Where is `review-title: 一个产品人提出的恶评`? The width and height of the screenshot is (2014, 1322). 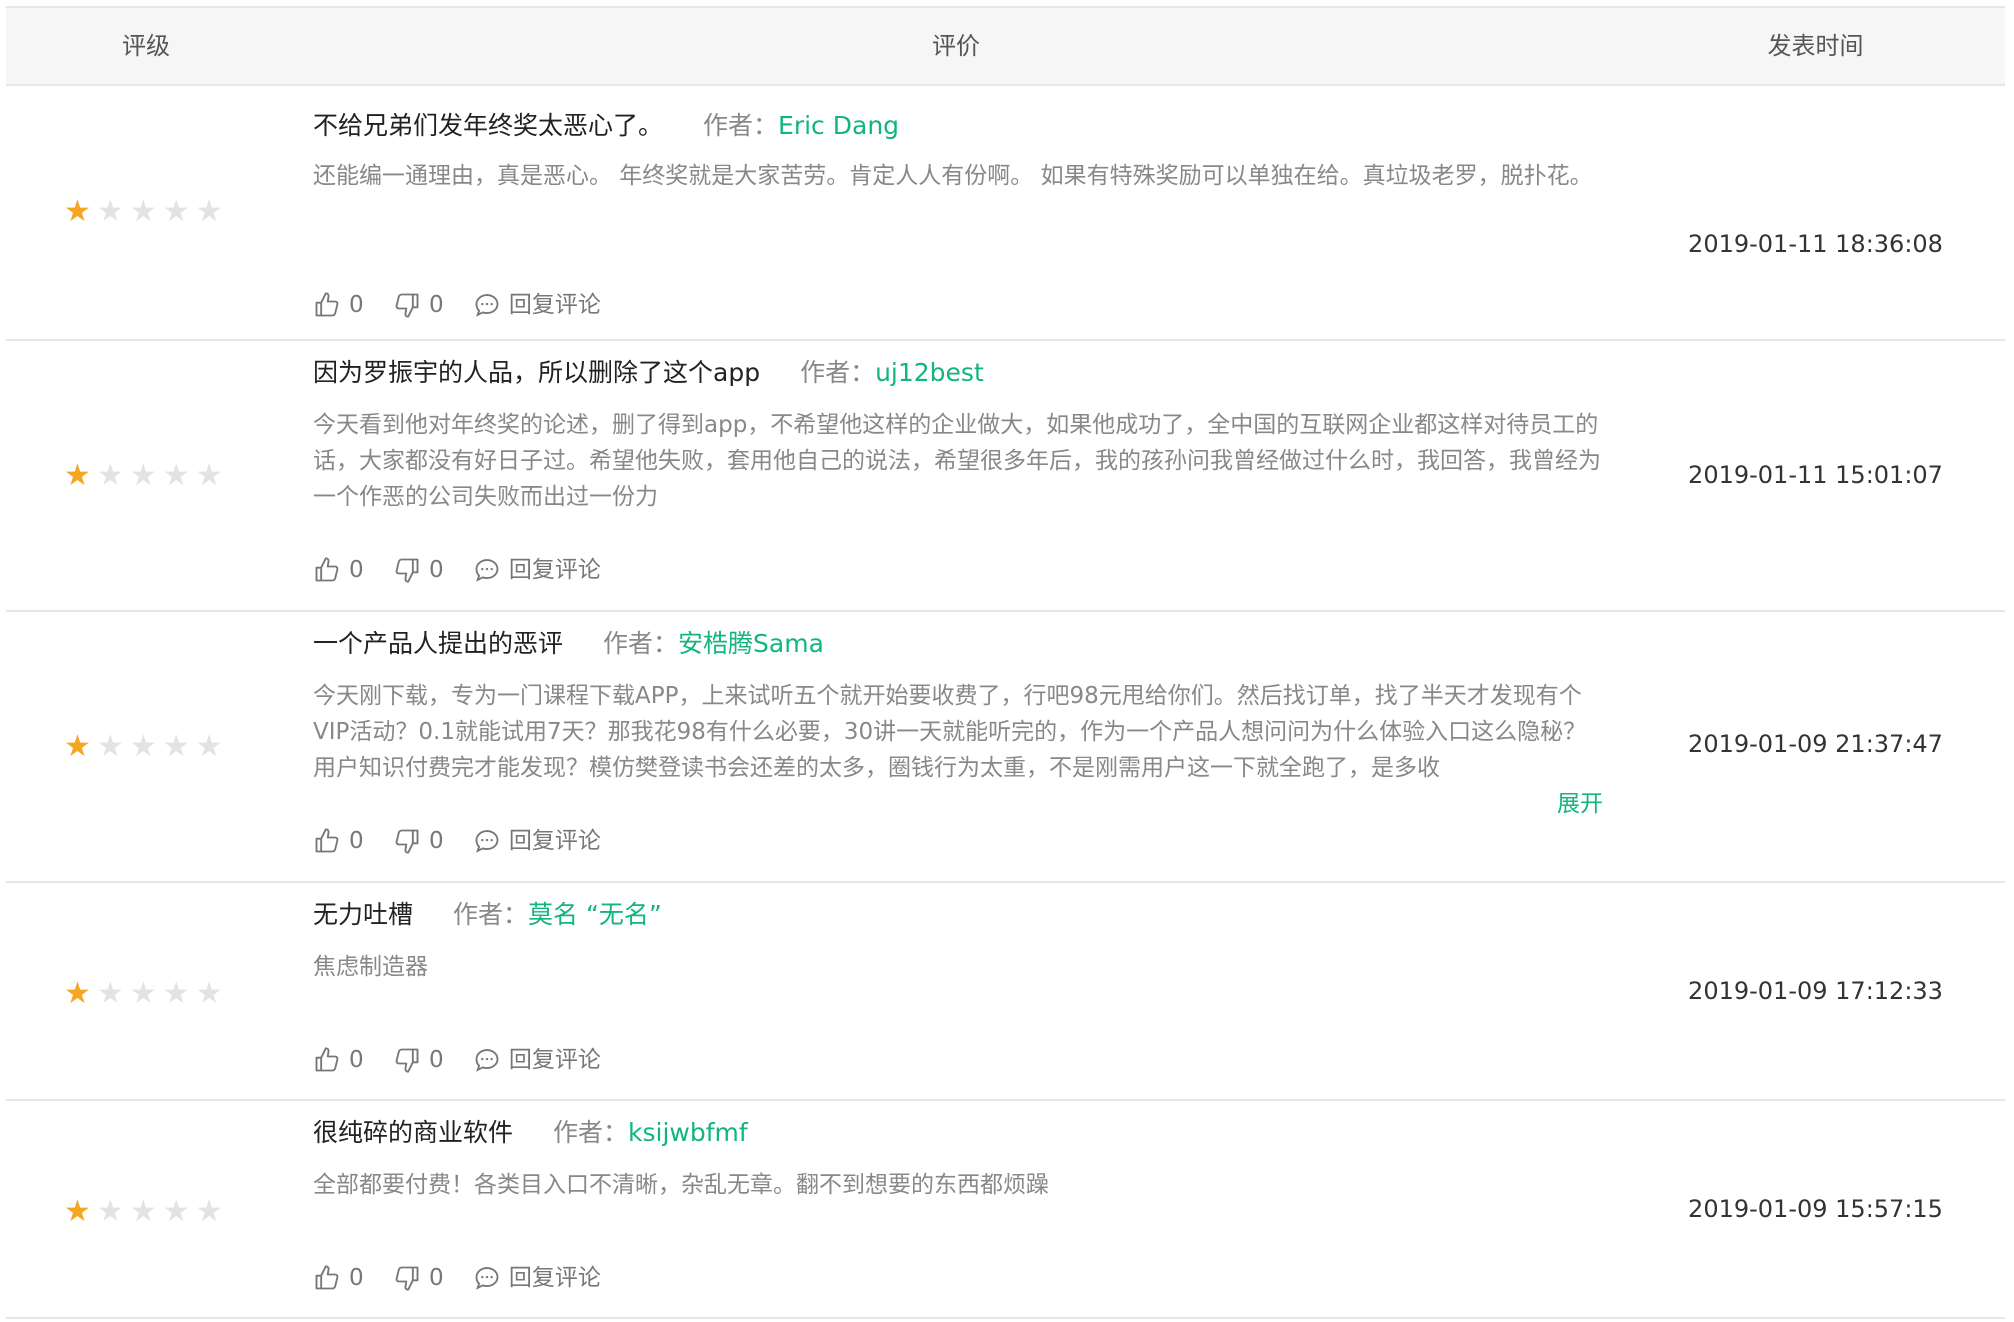
review-title: 一个产品人提出的恶评 is located at coordinates (438, 643).